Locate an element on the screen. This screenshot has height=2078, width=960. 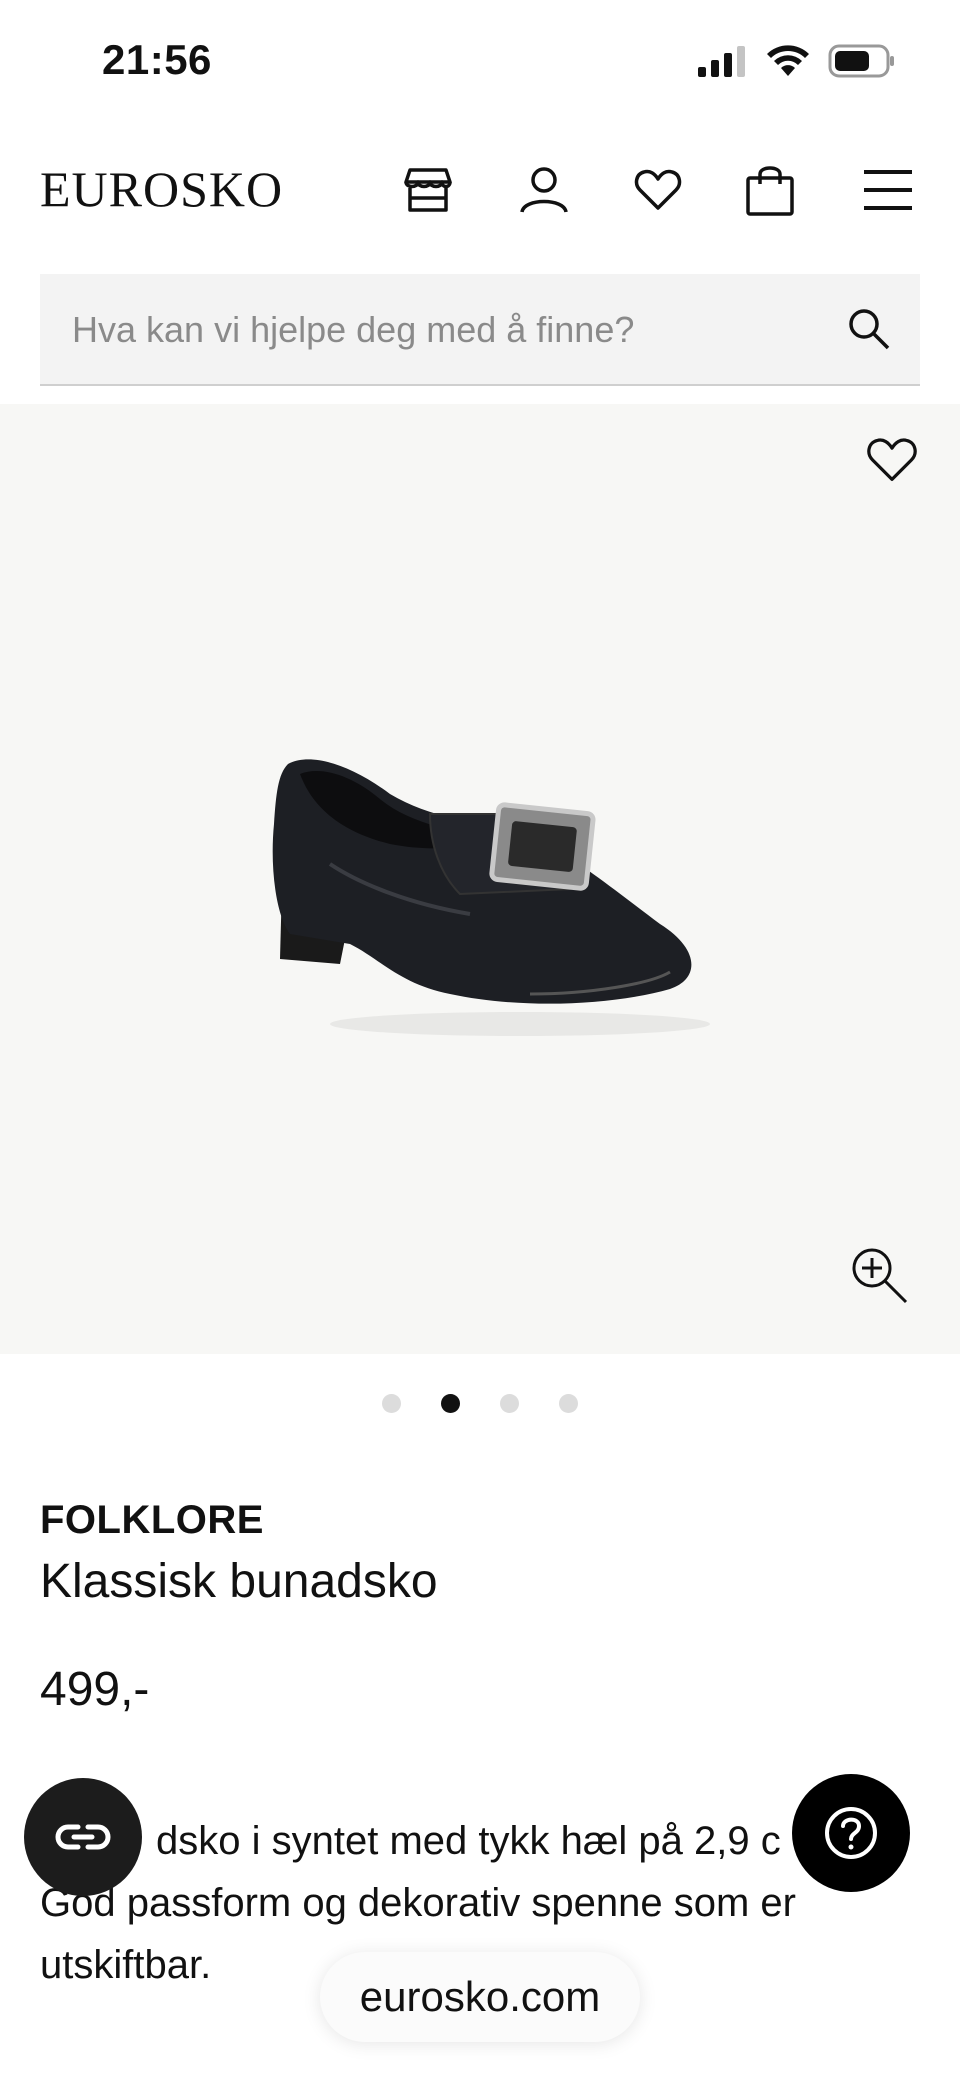
wifi-icon is located at coordinates (788, 60).